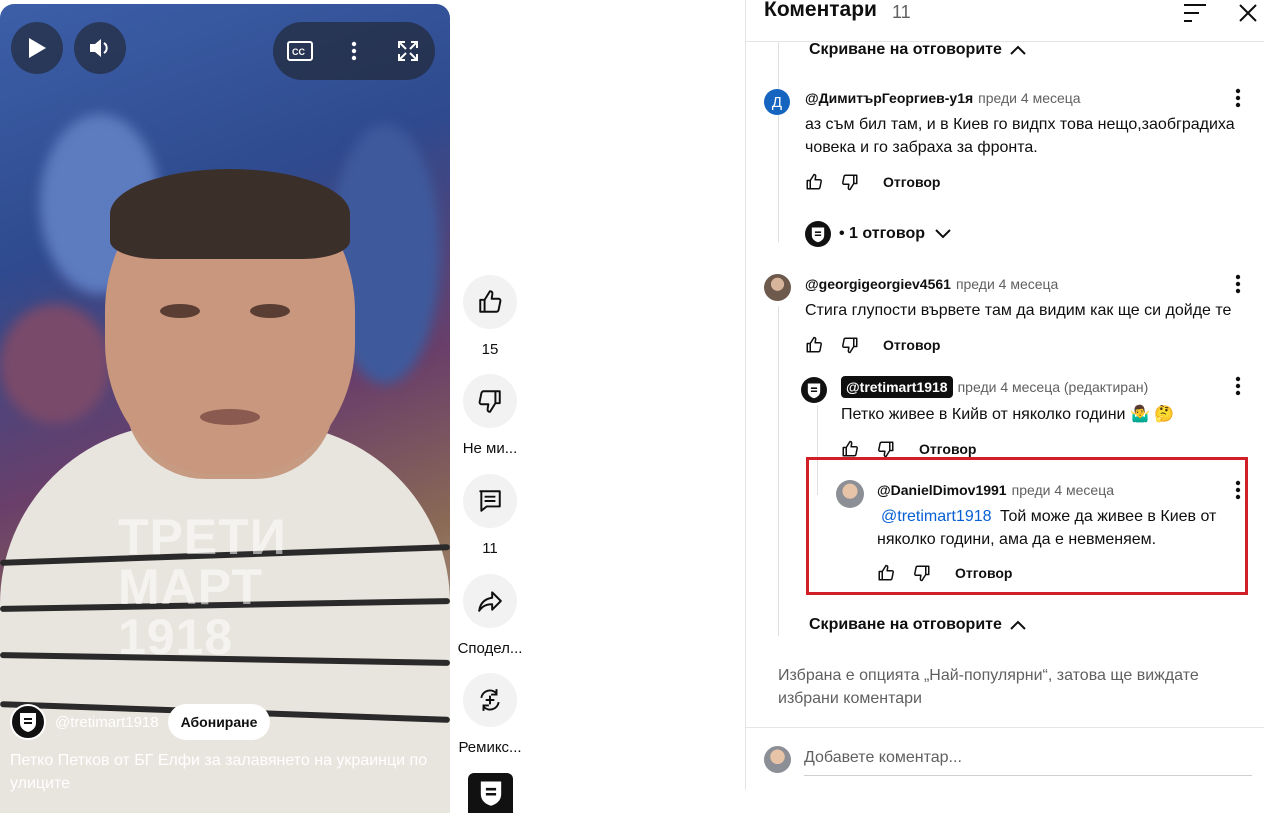 This screenshot has height=813, width=1264. I want to click on channel-name: @tretimart1918, so click(107, 722).